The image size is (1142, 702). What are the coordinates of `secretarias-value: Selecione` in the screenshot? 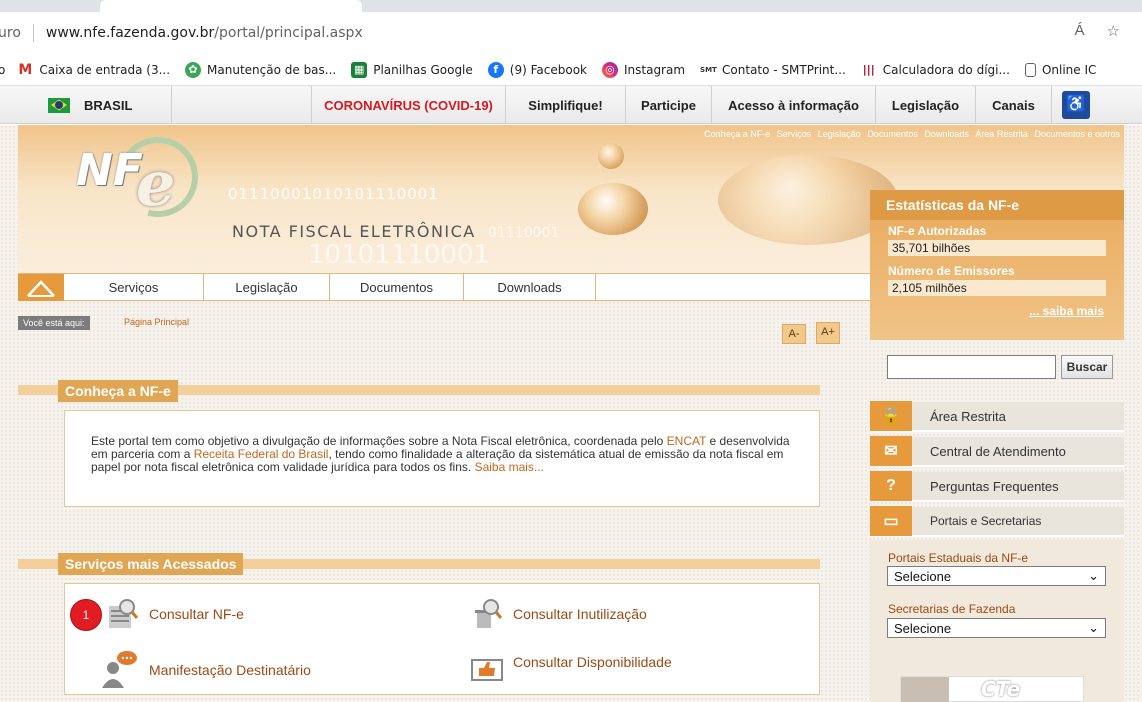 It's located at (923, 628).